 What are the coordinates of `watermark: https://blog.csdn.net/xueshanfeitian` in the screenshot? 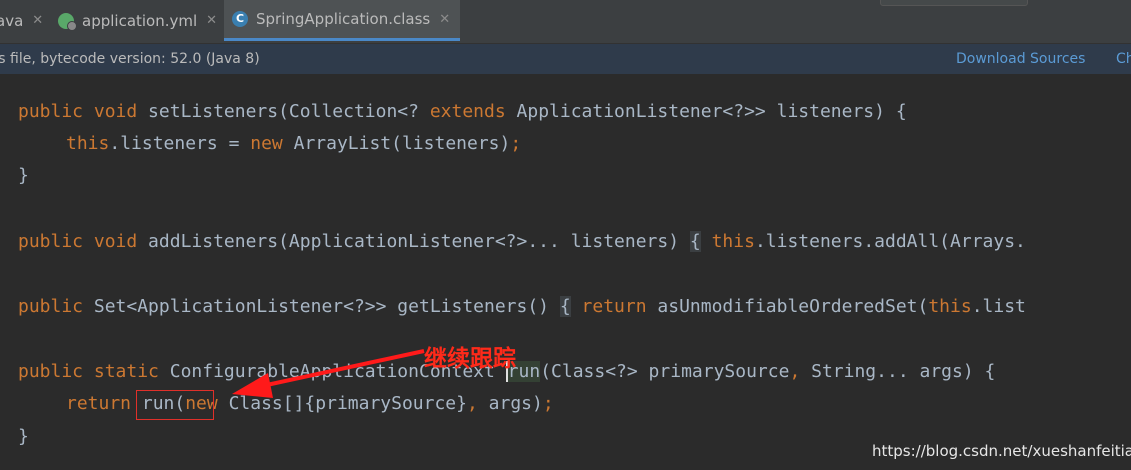 It's located at (1001, 451).